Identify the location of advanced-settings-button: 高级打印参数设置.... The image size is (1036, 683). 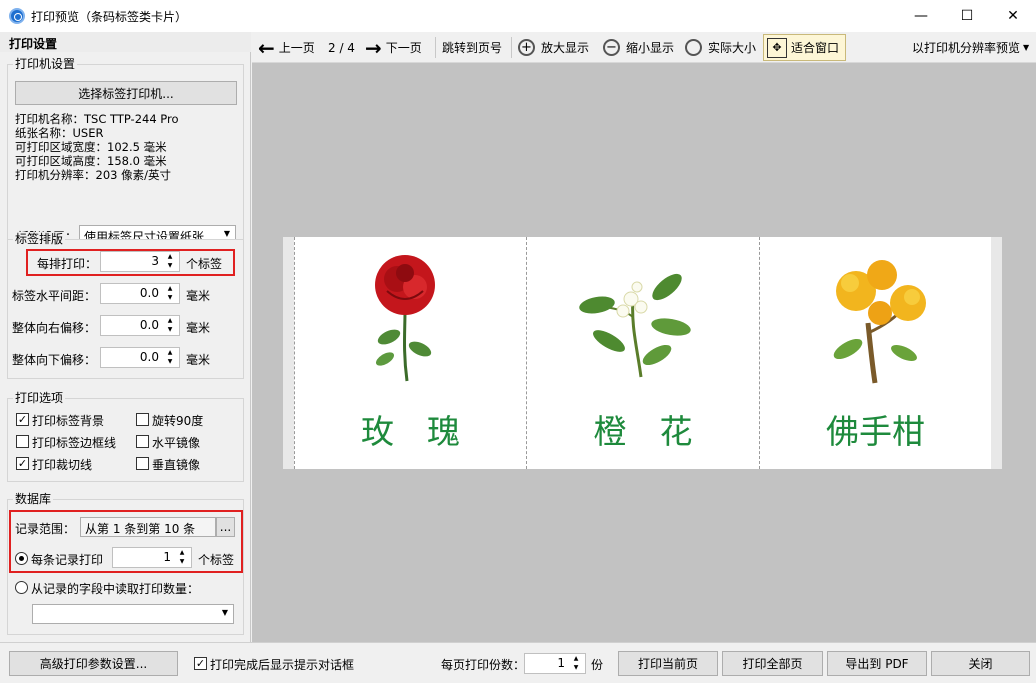
(93, 663).